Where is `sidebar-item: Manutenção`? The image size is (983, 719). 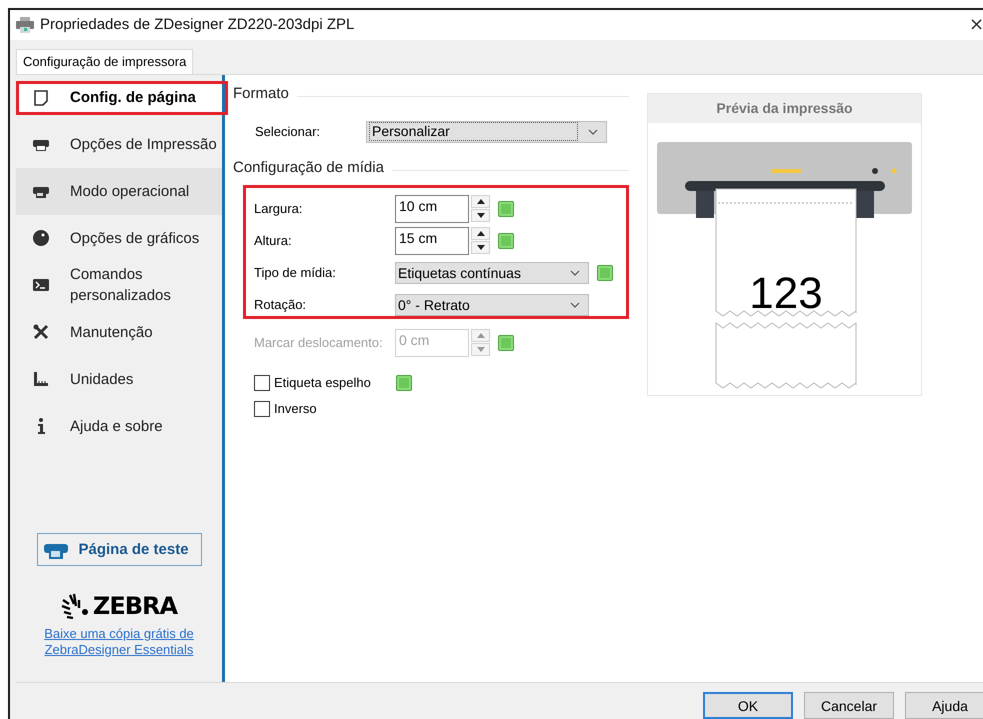
sidebar-item: Manutenção is located at coordinates (119, 332).